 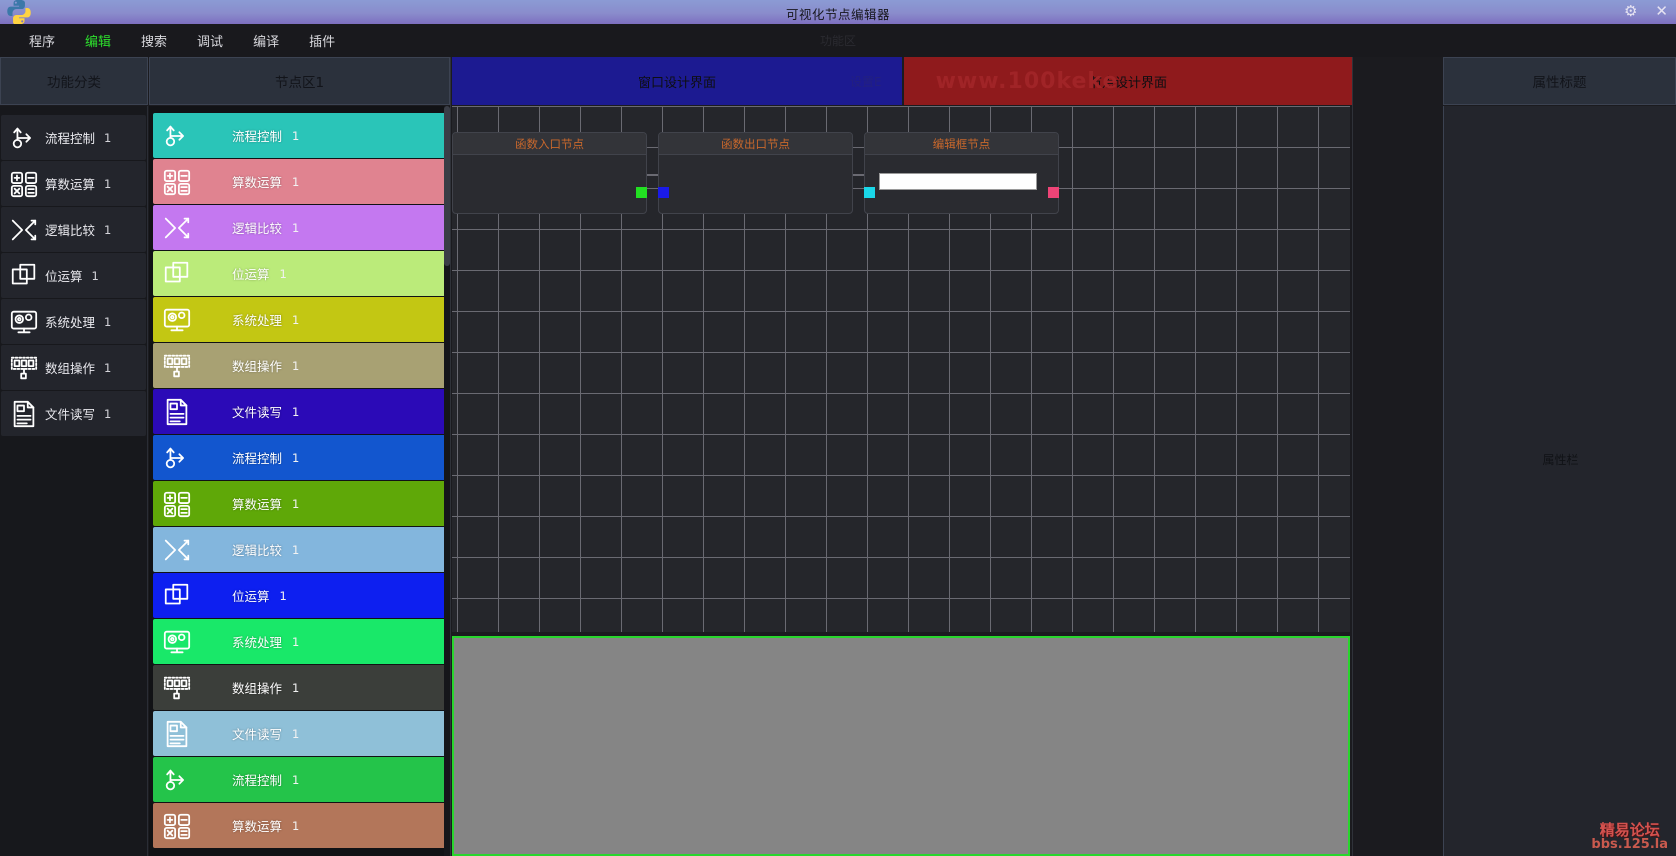 I want to click on gear-icon: ⚙, so click(x=1630, y=11).